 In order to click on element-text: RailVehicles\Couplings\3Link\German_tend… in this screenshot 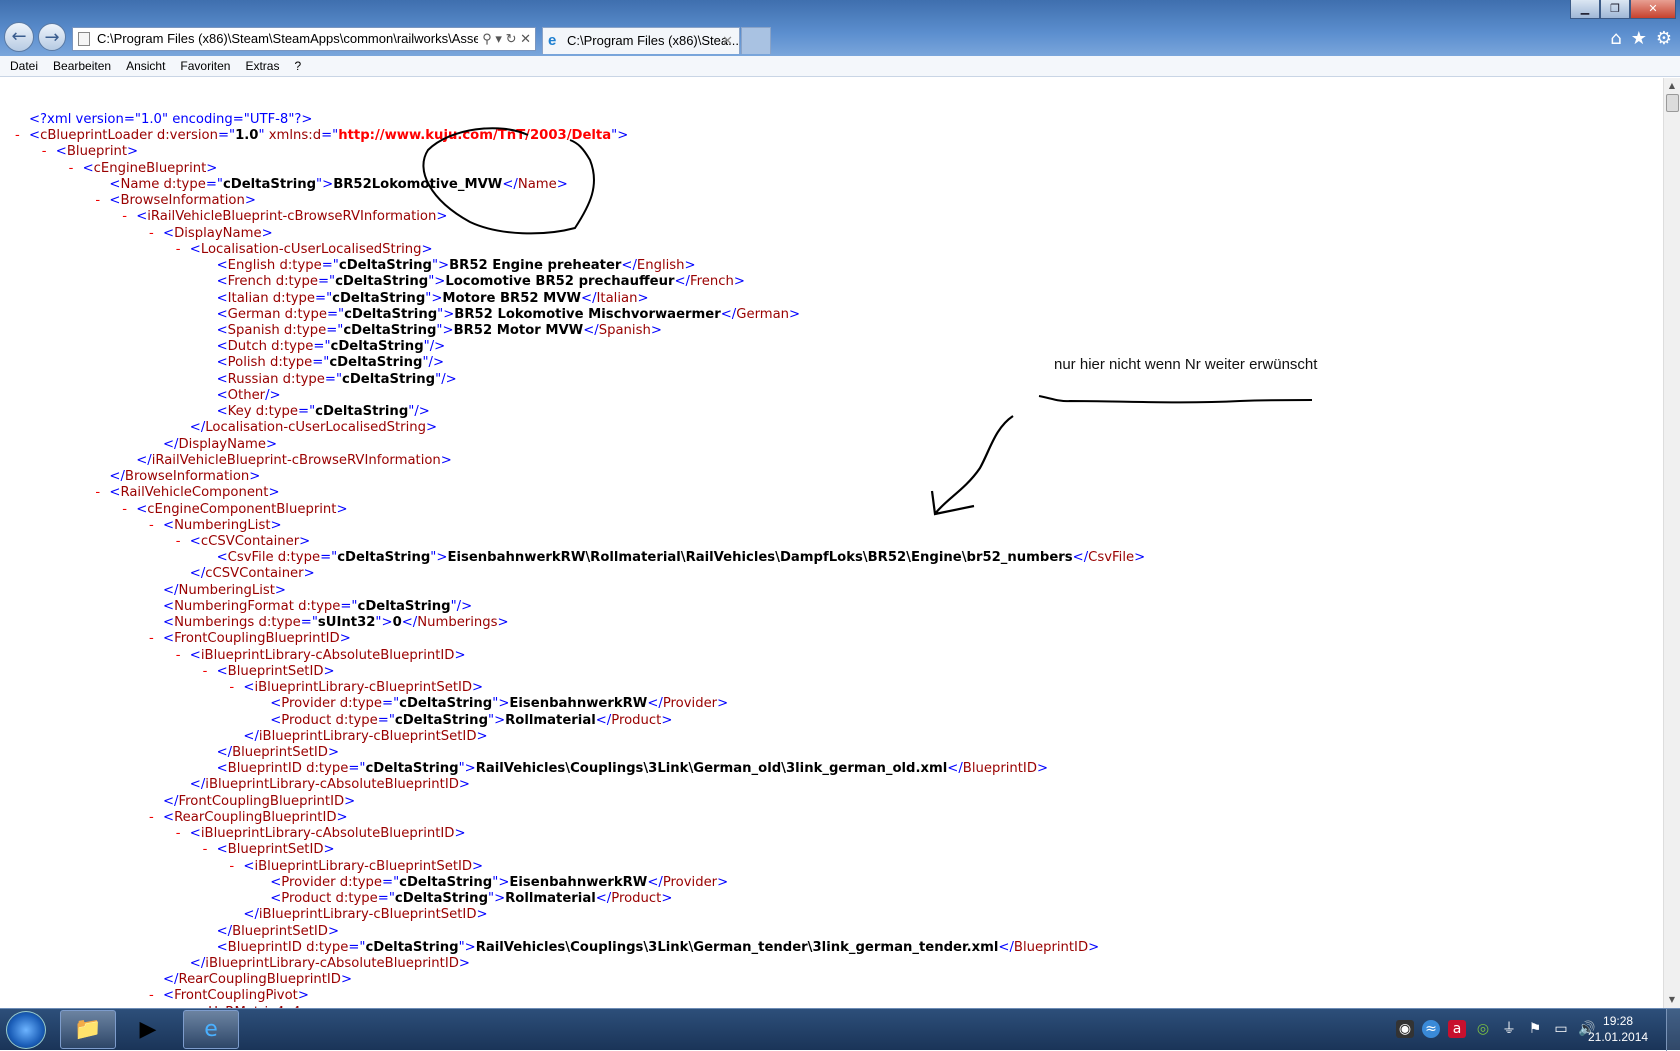, I will do `click(737, 947)`.